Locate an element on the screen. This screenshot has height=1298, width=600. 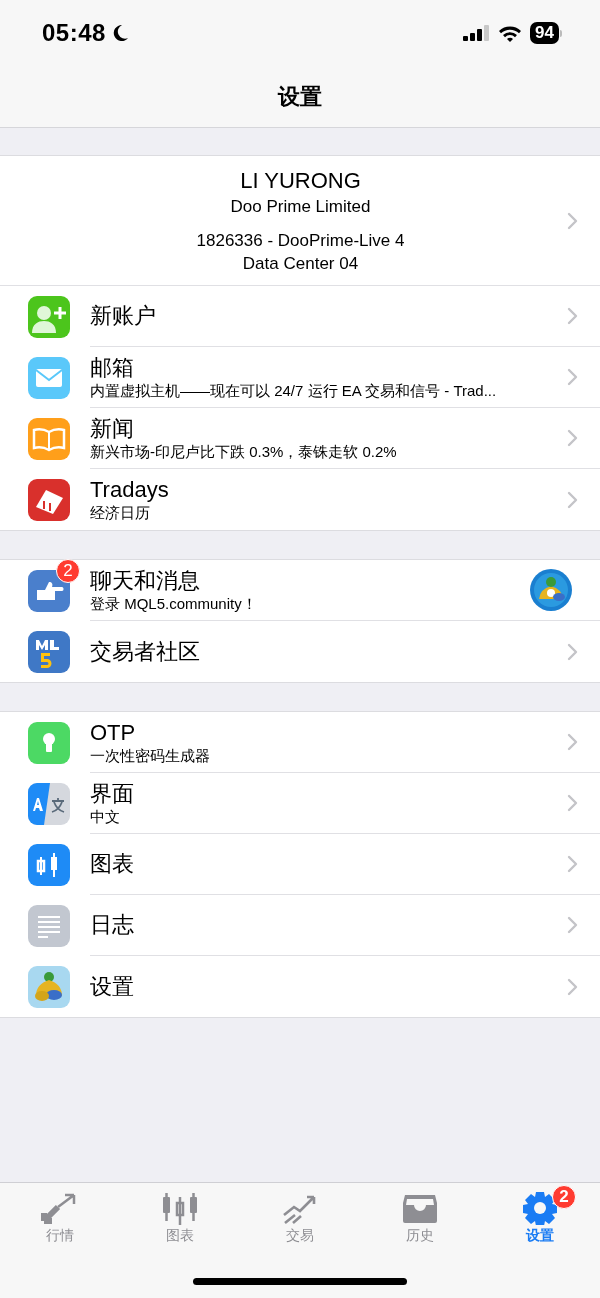
company-name: Doo Prime Limited is located at coordinates (300, 207).